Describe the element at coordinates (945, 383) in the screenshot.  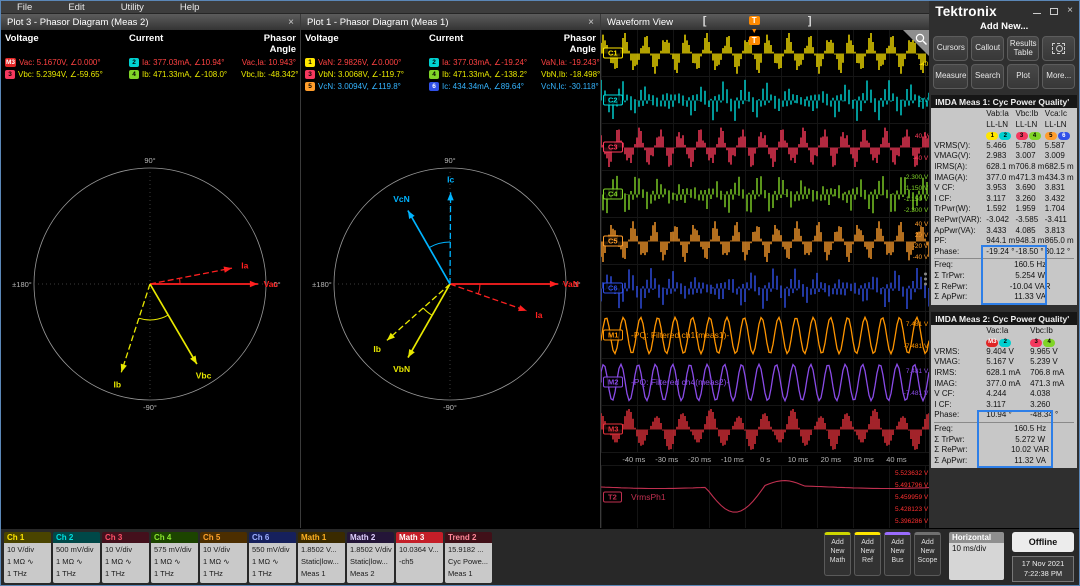
I see `meas-row-label: IMAG:` at that location.